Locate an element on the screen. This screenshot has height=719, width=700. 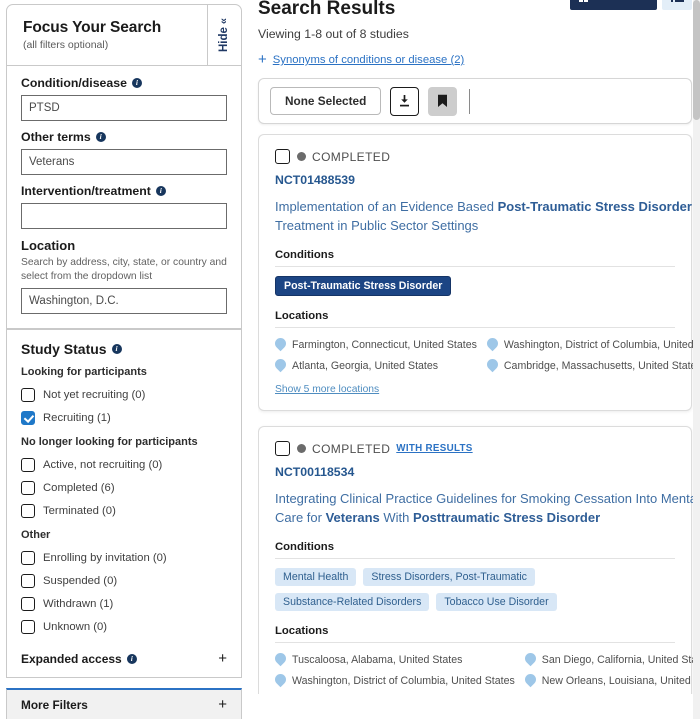
checkbox-unknown: Unknown (0) is located at coordinates (124, 626).